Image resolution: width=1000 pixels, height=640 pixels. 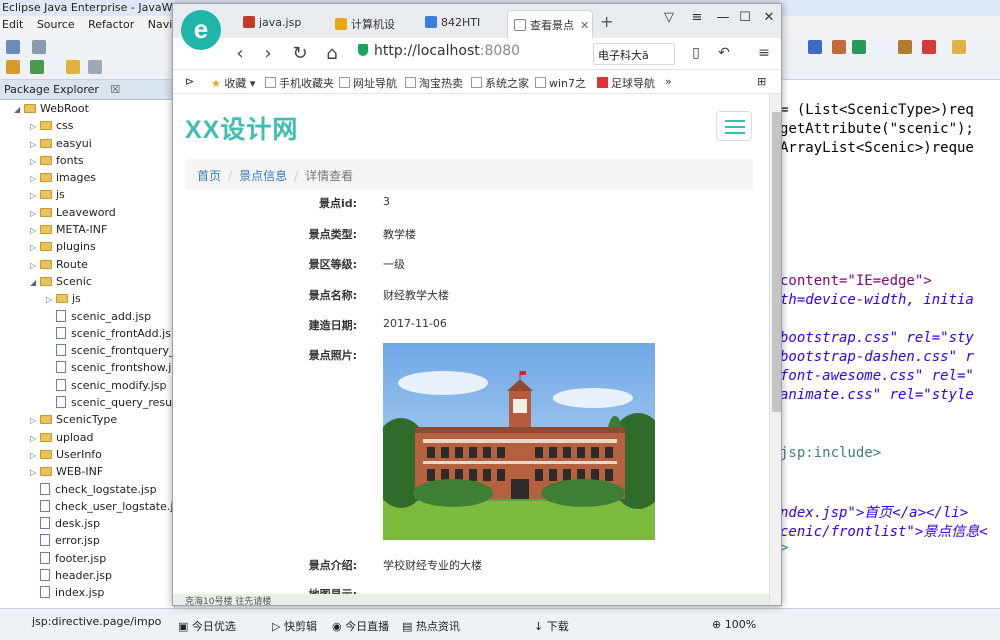 What do you see at coordinates (87, 212) in the screenshot?
I see `tree-folder: ▷ Leaveword` at bounding box center [87, 212].